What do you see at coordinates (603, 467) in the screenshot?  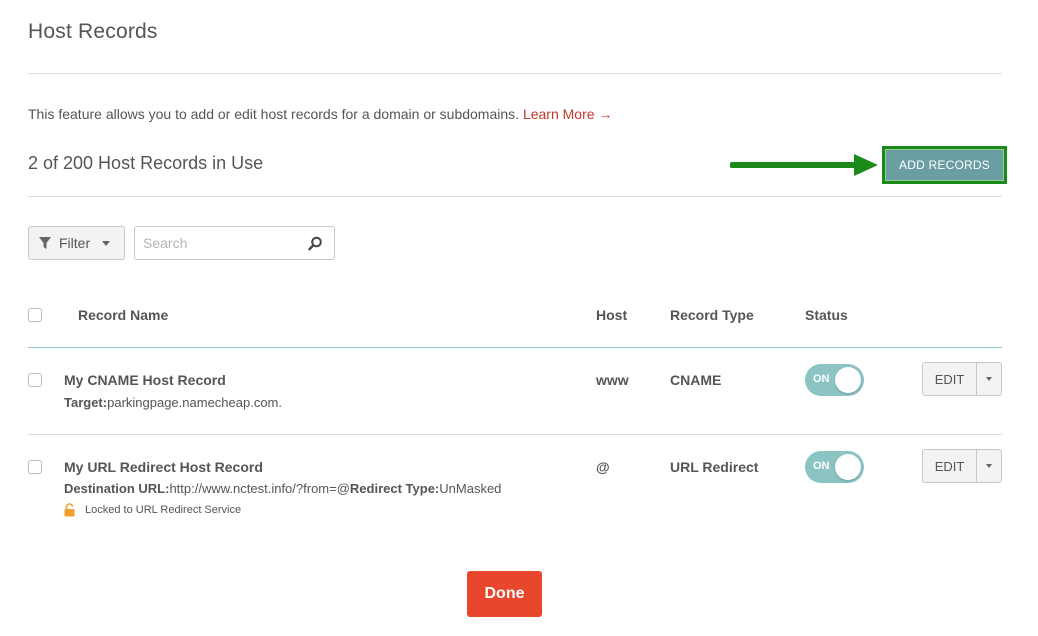 I see `record-host: @` at bounding box center [603, 467].